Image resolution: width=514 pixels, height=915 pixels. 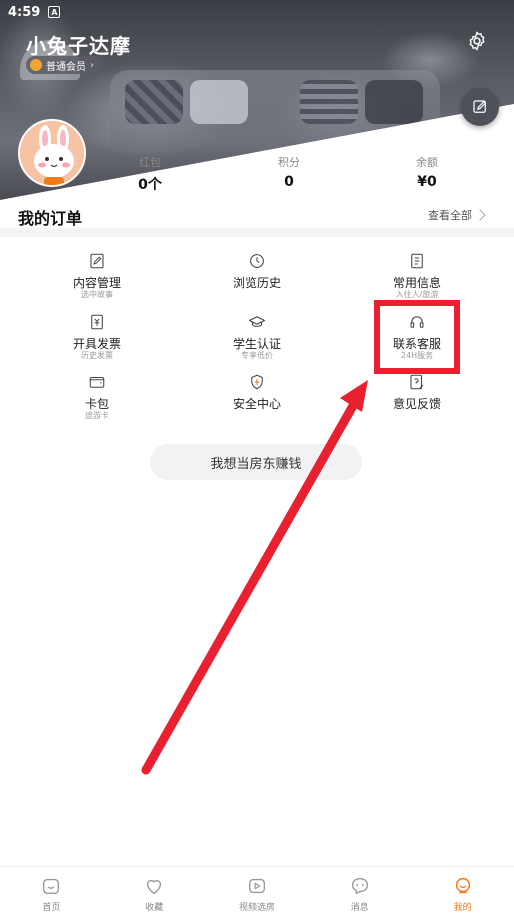 I want to click on nav-label: 消息, so click(x=359, y=908).